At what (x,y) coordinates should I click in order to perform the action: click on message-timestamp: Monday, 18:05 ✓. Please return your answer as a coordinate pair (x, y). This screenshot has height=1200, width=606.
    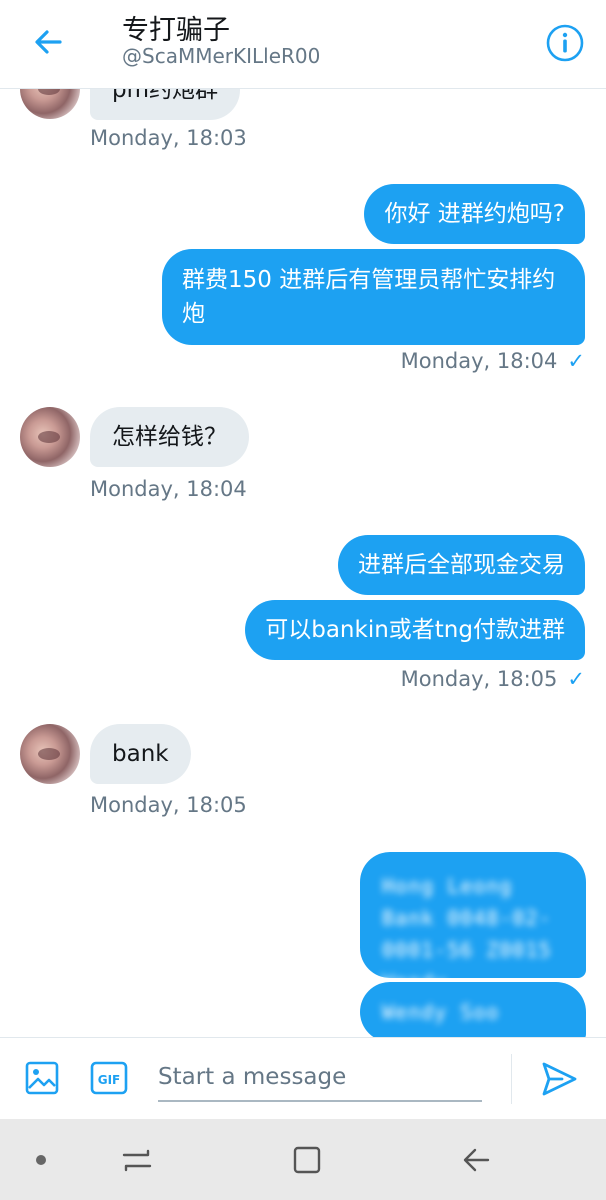
    Looking at the image, I should click on (493, 679).